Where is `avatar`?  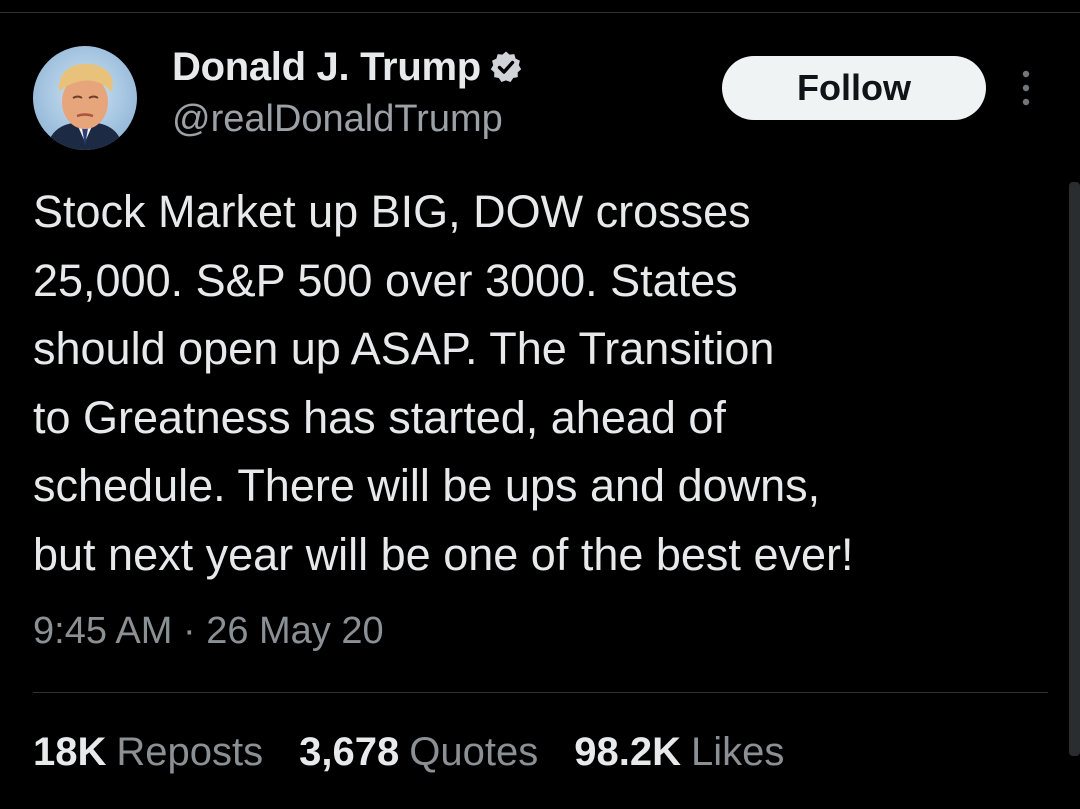 avatar is located at coordinates (85, 98).